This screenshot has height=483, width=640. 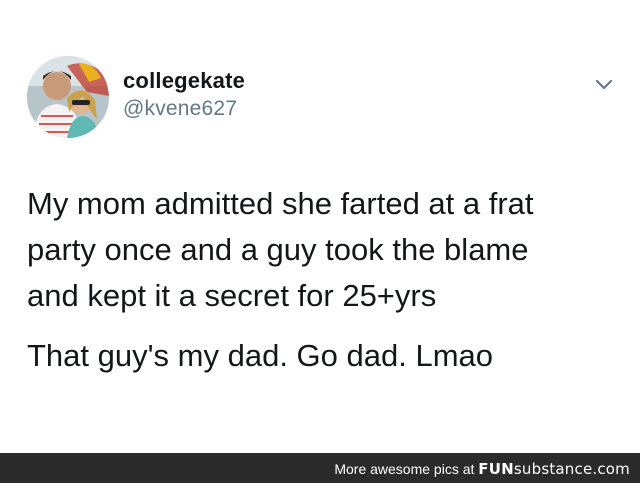 What do you see at coordinates (184, 109) in the screenshot?
I see `user-handle: @kvene627` at bounding box center [184, 109].